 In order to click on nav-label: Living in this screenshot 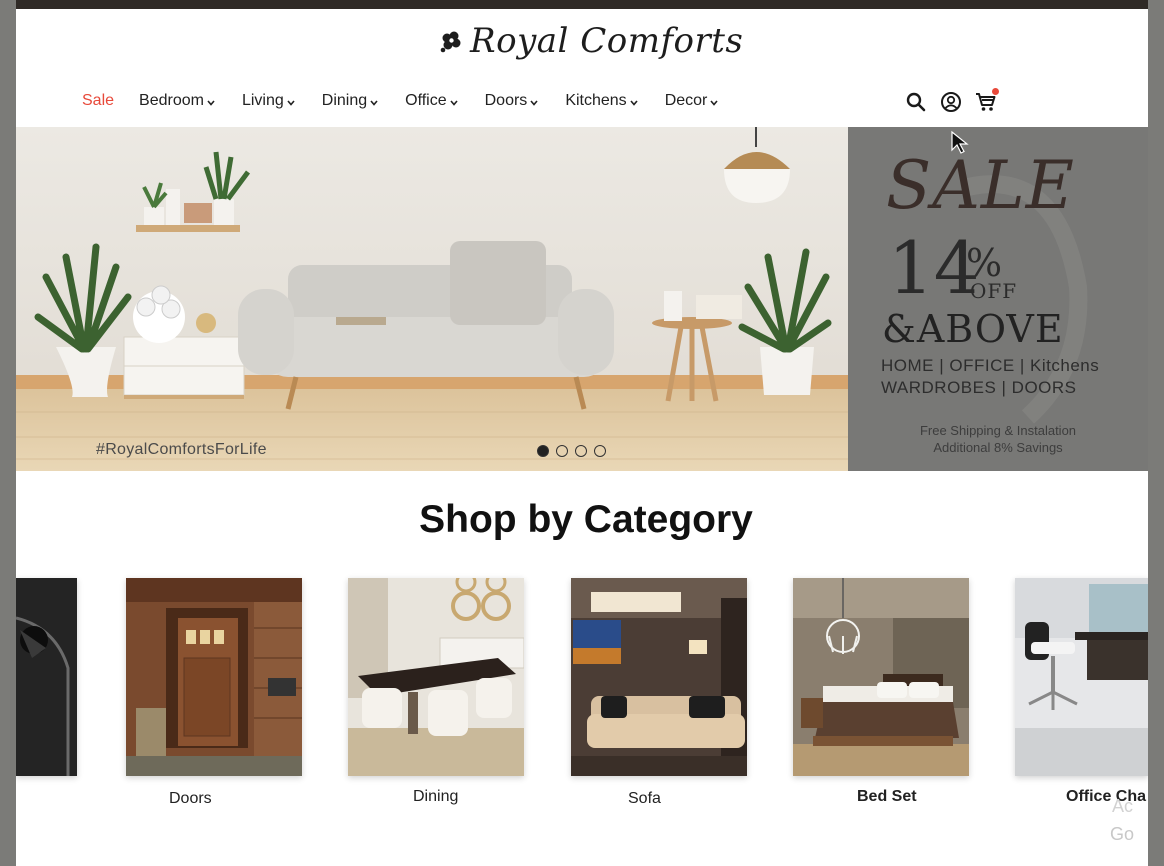, I will do `click(262, 100)`.